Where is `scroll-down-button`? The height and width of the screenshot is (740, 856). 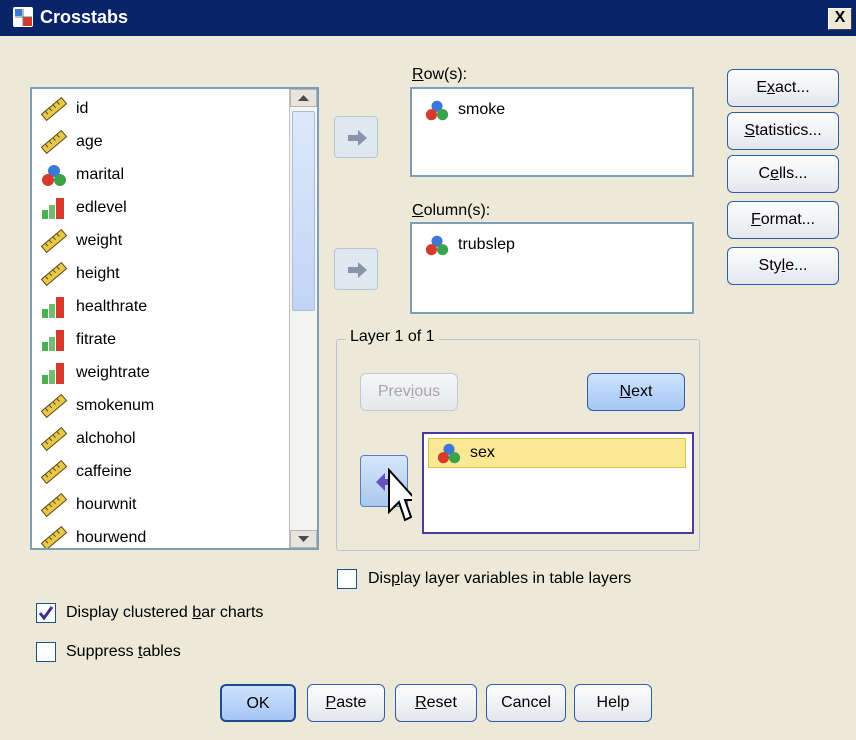 scroll-down-button is located at coordinates (303, 539).